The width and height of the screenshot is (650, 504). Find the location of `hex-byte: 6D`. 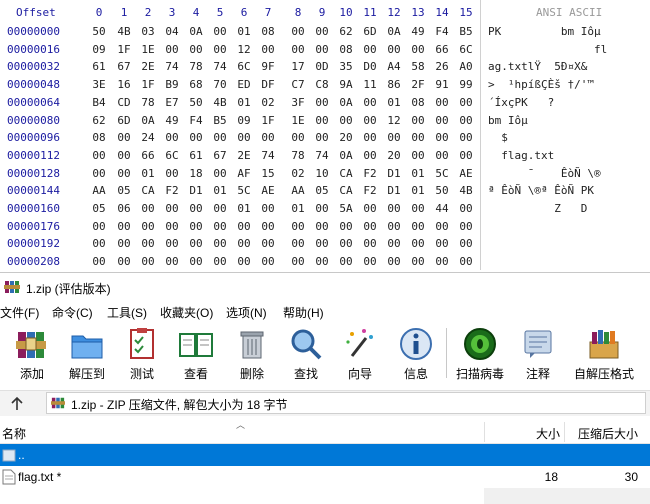

hex-byte: 6D is located at coordinates (370, 31).